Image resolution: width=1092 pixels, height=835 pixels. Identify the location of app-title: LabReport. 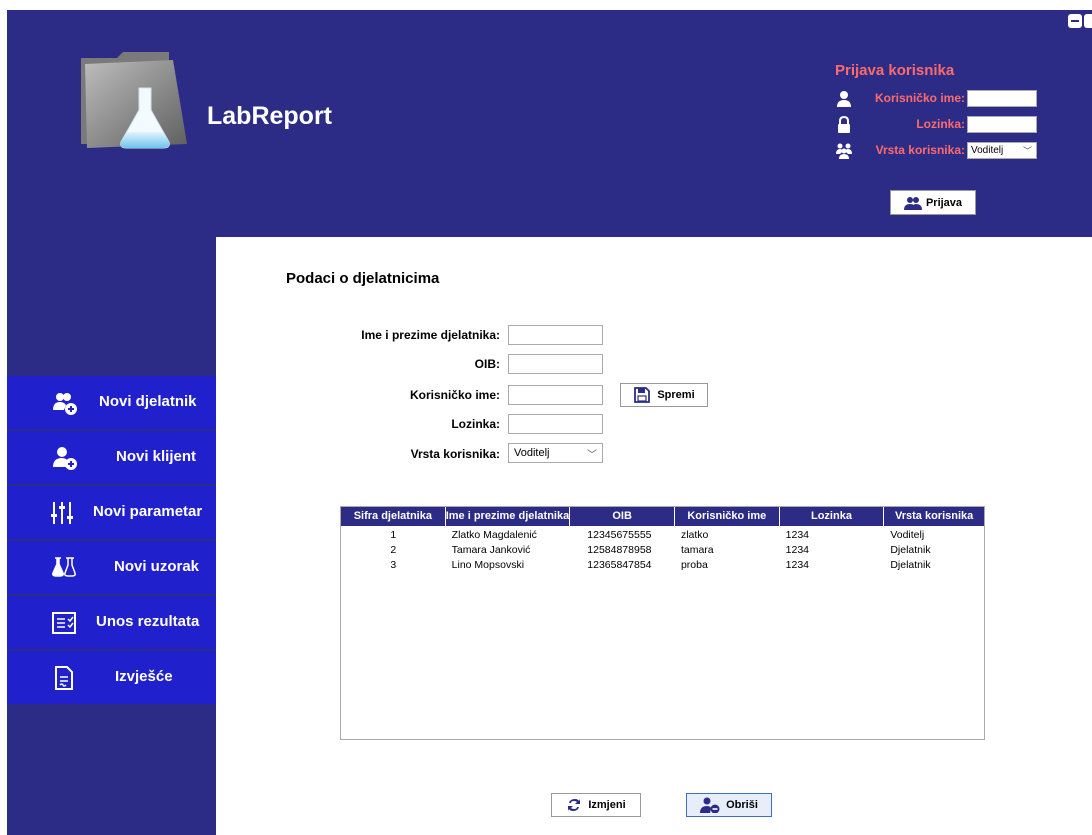
(269, 116).